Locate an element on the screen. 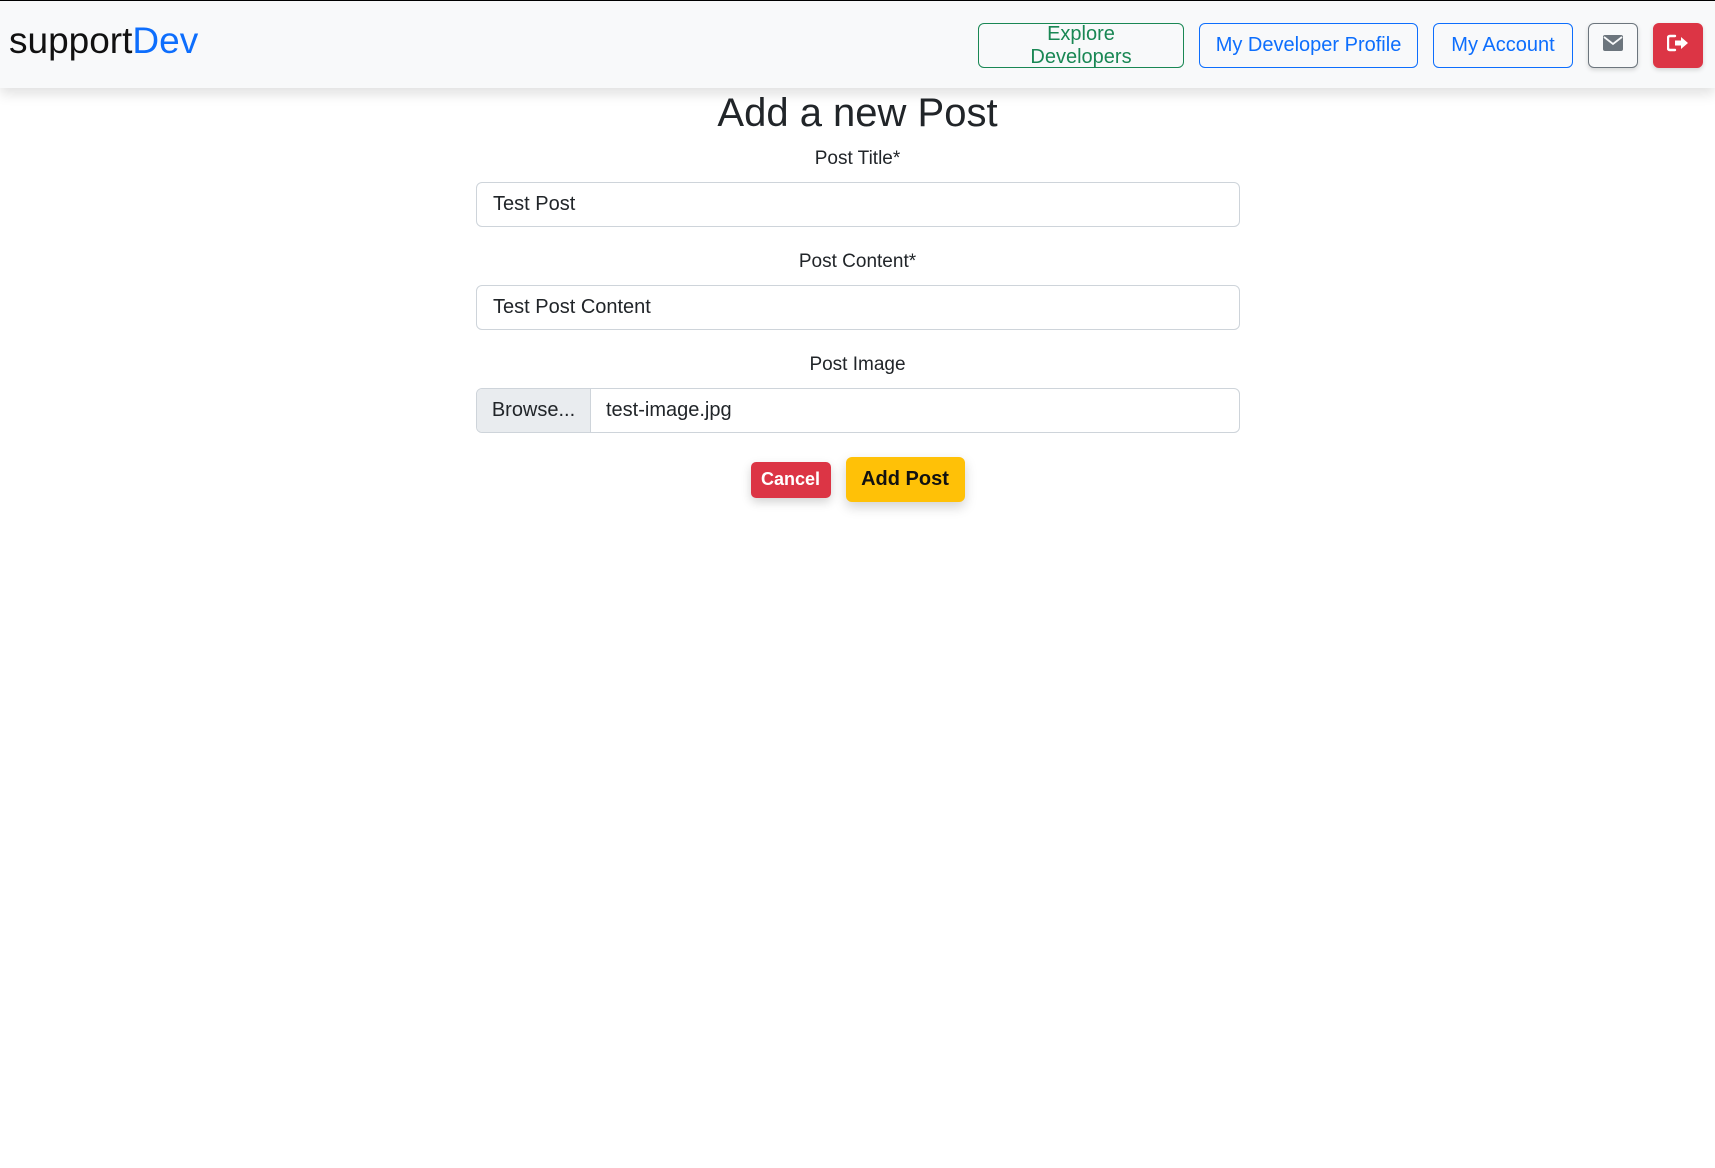  brand-logo: supportDev is located at coordinates (103, 41).